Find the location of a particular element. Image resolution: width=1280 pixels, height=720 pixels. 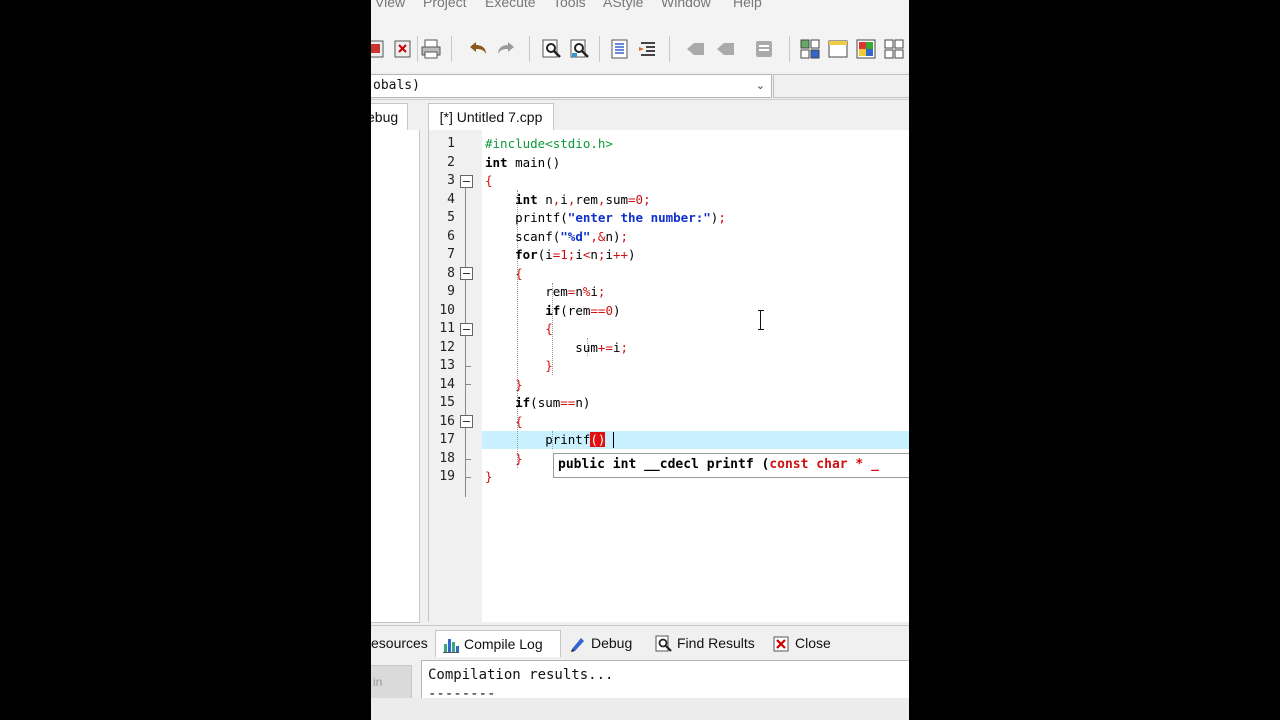

window-icon is located at coordinates (838, 49).